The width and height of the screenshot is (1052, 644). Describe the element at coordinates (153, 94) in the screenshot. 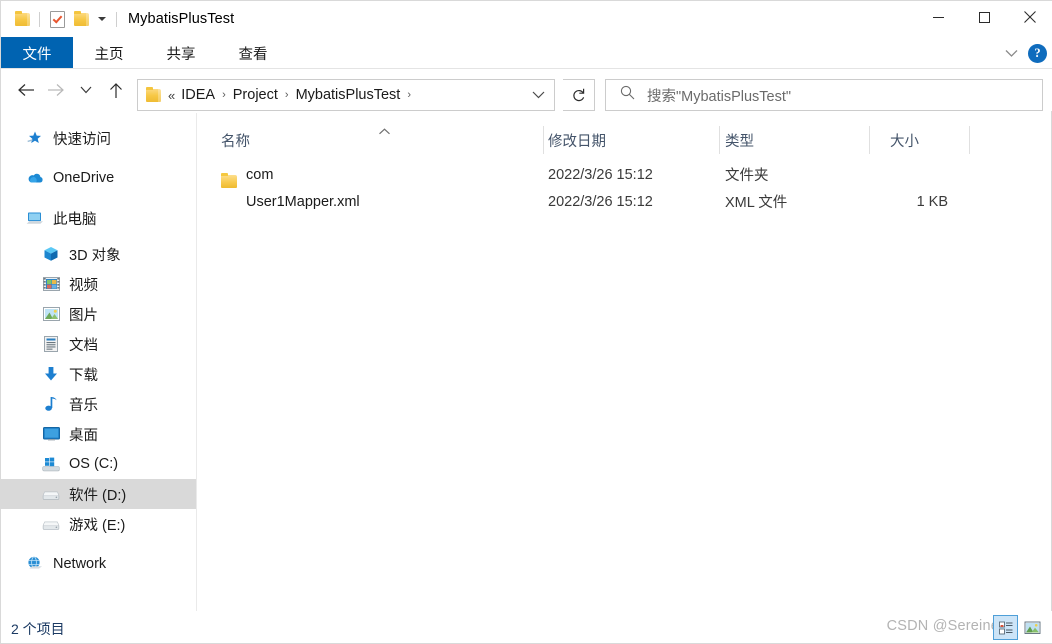

I see `address-folder-icon` at that location.